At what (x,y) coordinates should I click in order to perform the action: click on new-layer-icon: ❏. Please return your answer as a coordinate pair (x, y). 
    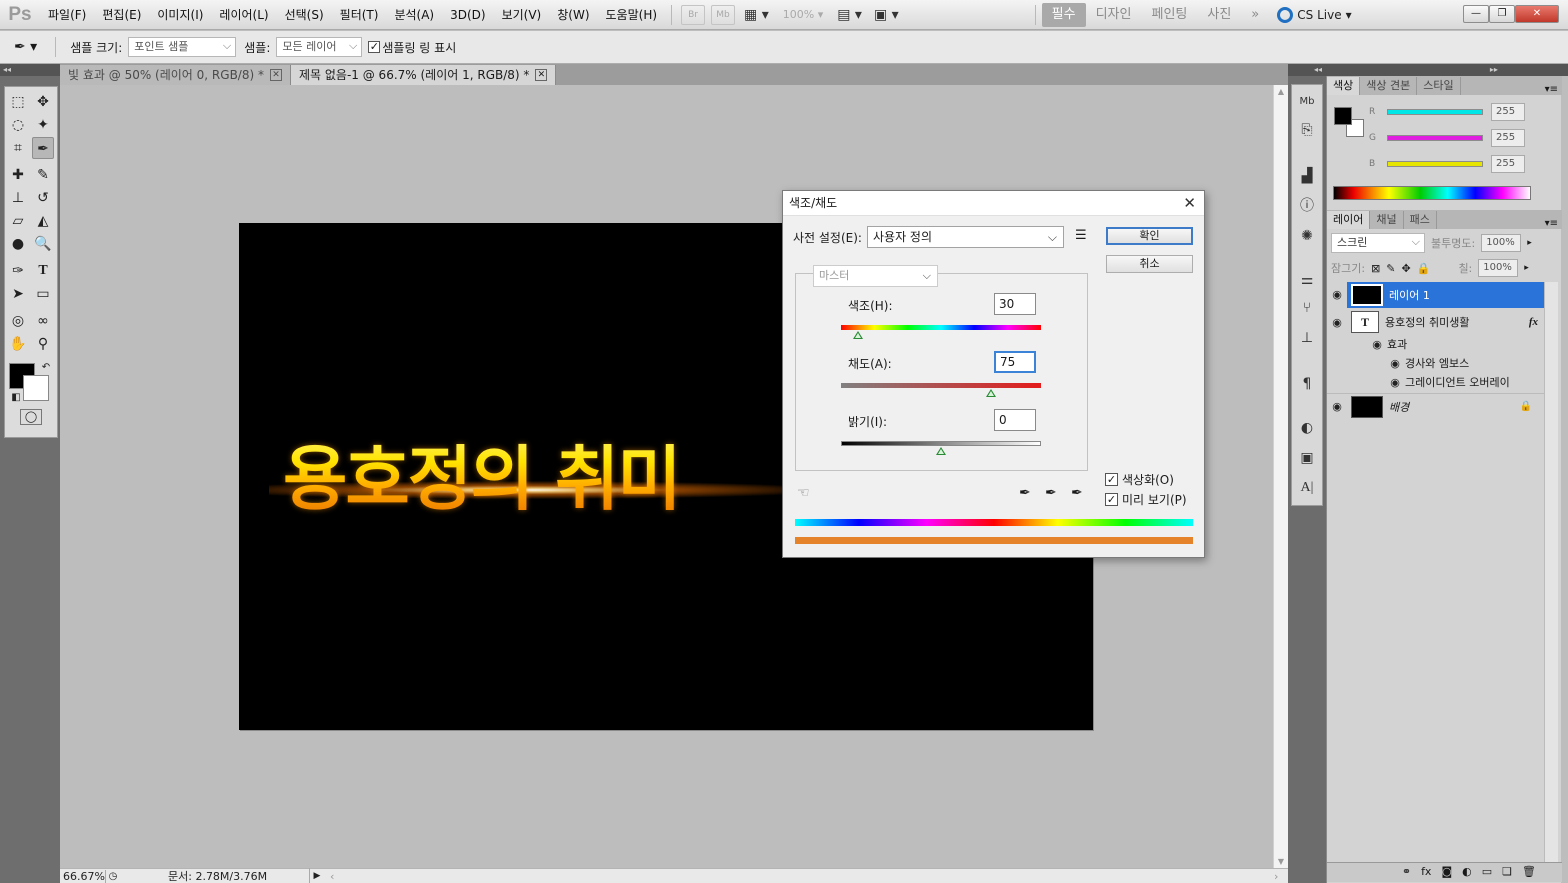
    Looking at the image, I should click on (1507, 872).